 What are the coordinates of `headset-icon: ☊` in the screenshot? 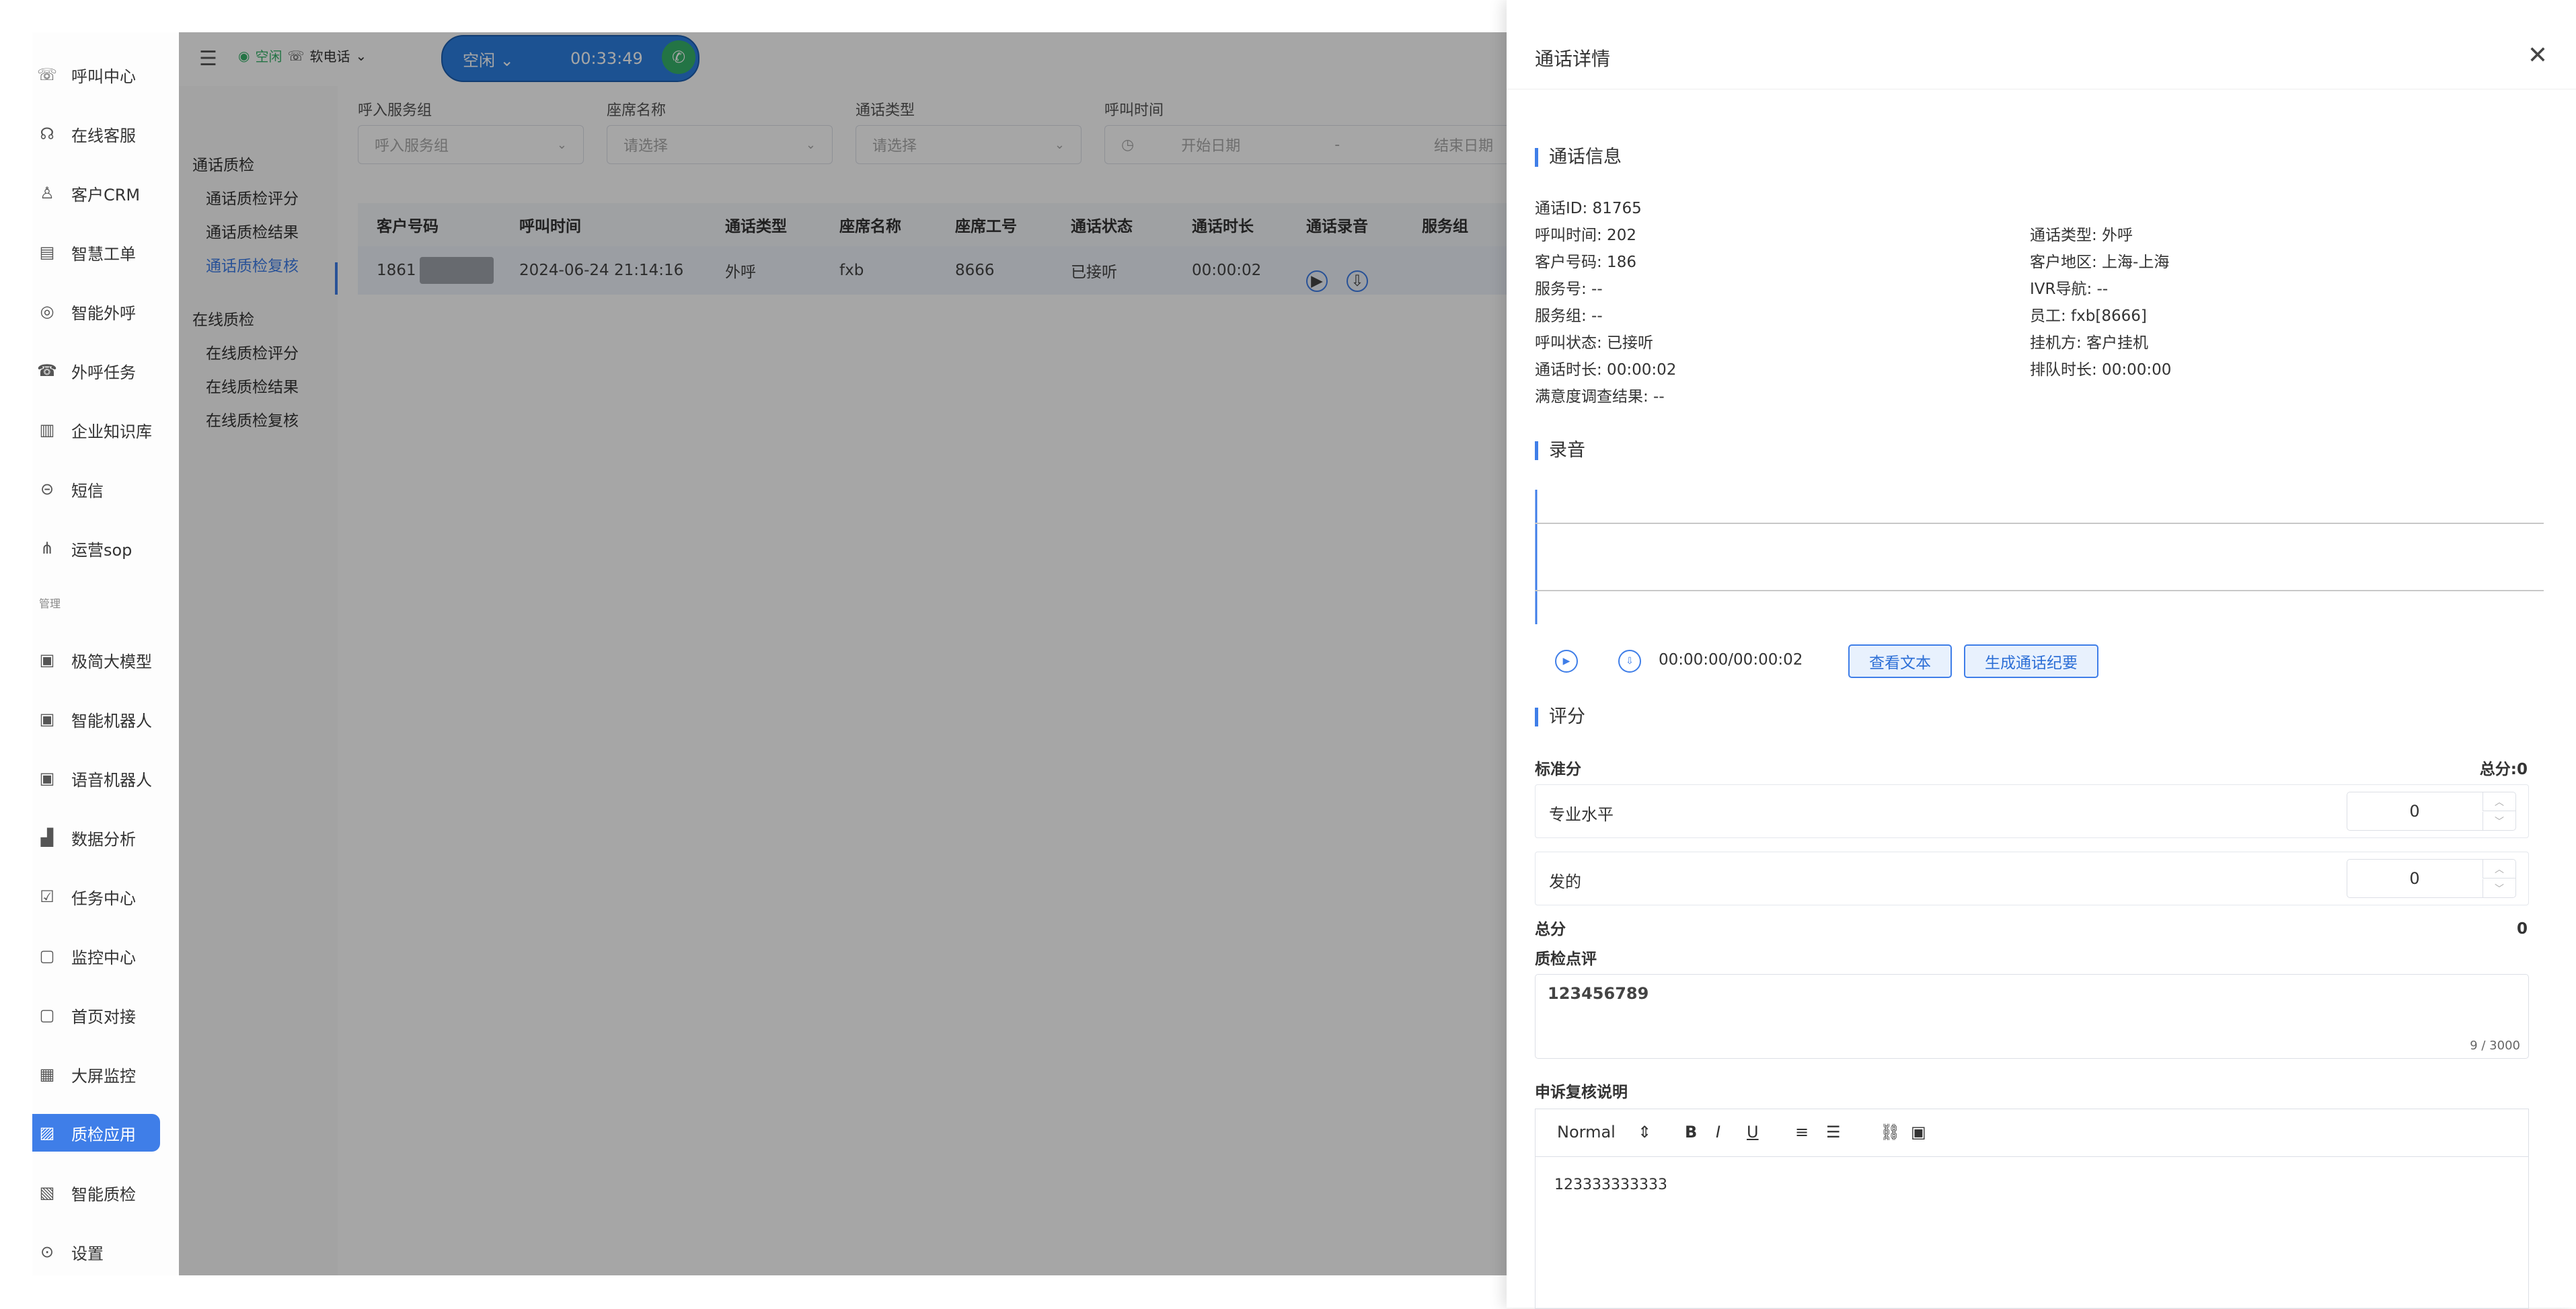 It's located at (47, 133).